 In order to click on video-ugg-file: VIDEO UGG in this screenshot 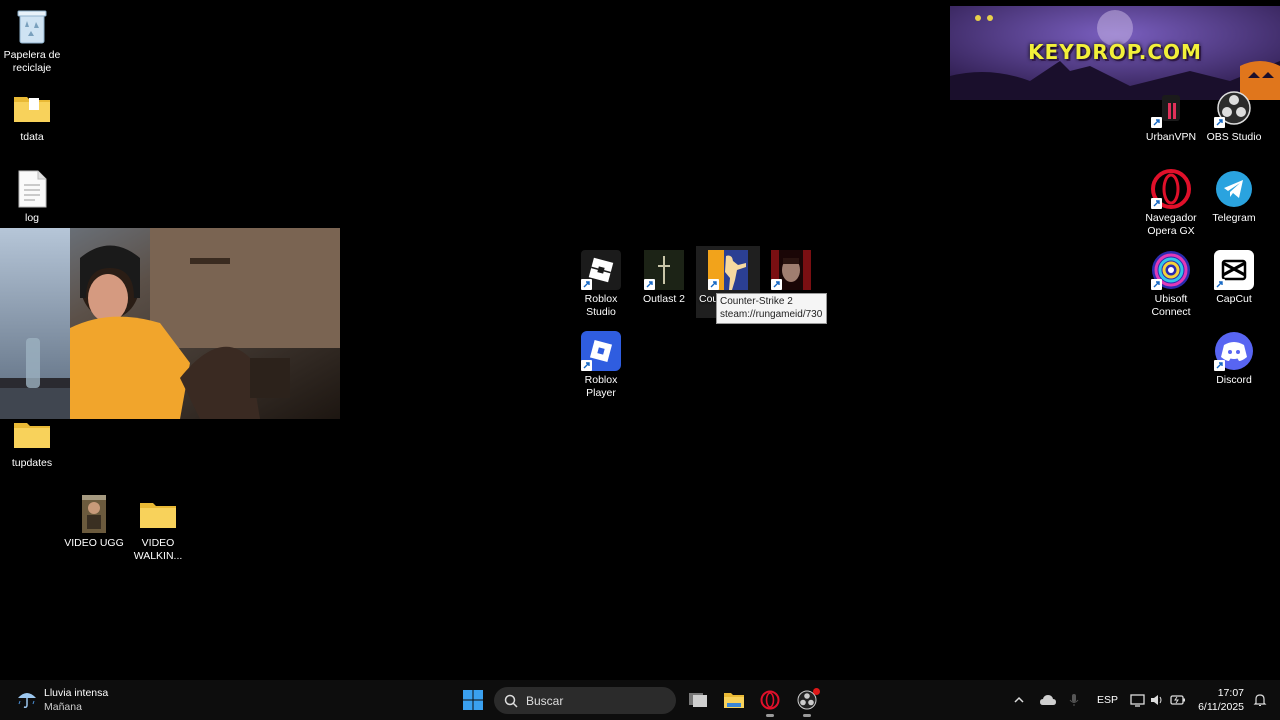, I will do `click(94, 522)`.